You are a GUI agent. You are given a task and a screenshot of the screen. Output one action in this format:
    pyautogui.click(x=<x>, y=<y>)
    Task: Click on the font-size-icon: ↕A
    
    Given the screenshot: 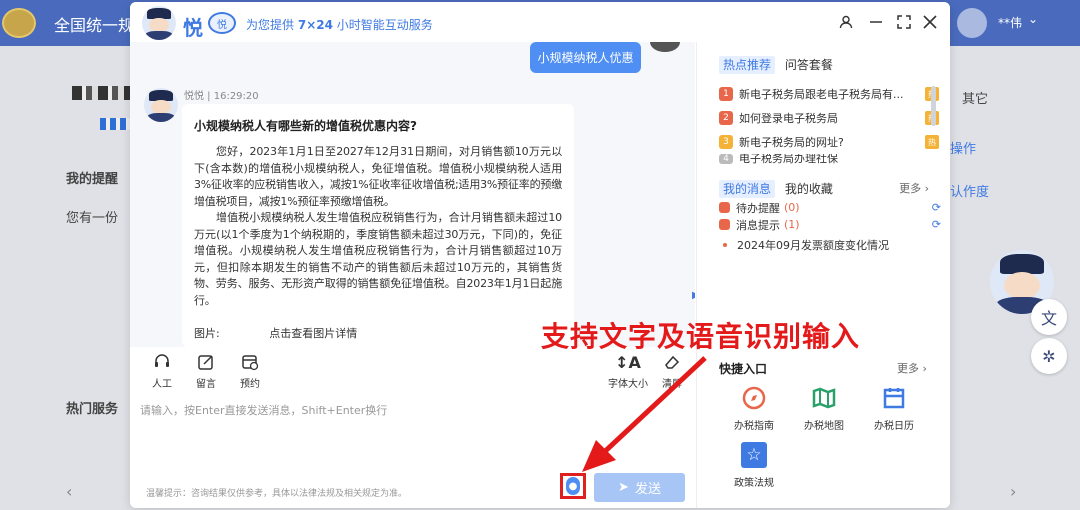 What is the action you would take?
    pyautogui.click(x=628, y=362)
    